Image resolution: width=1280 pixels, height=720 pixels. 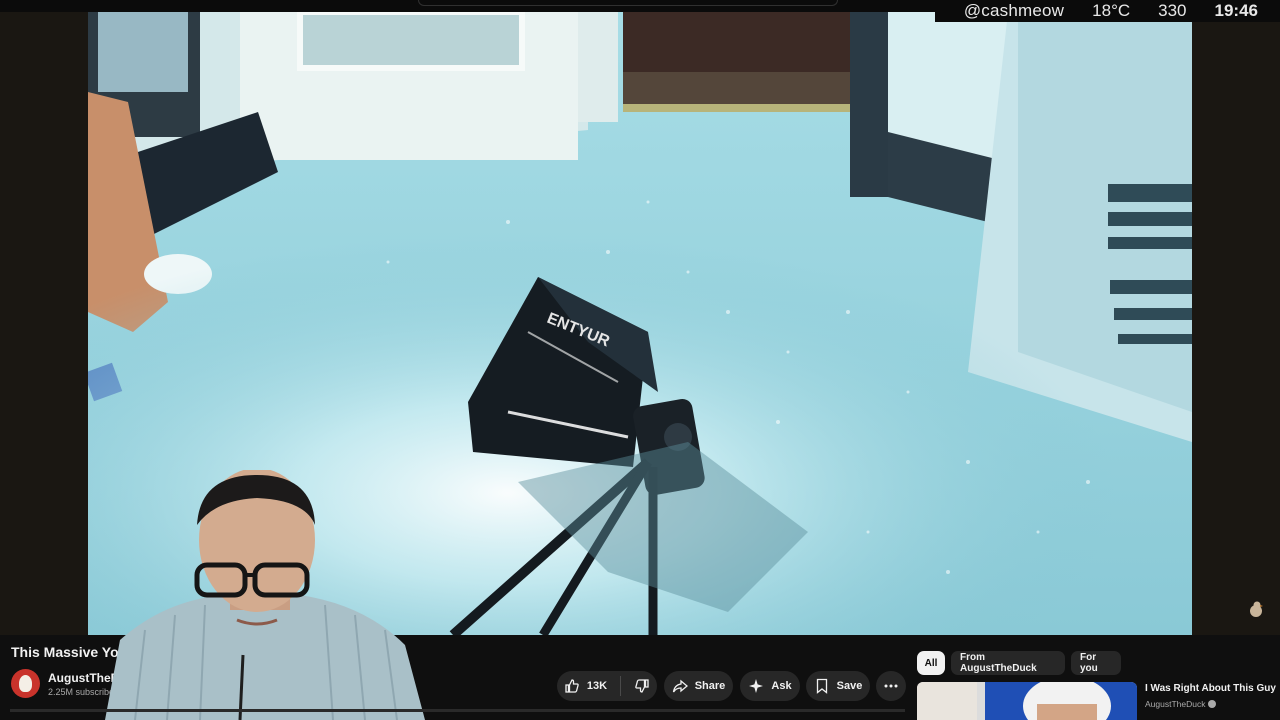 I want to click on verified-icon, so click(x=1212, y=704).